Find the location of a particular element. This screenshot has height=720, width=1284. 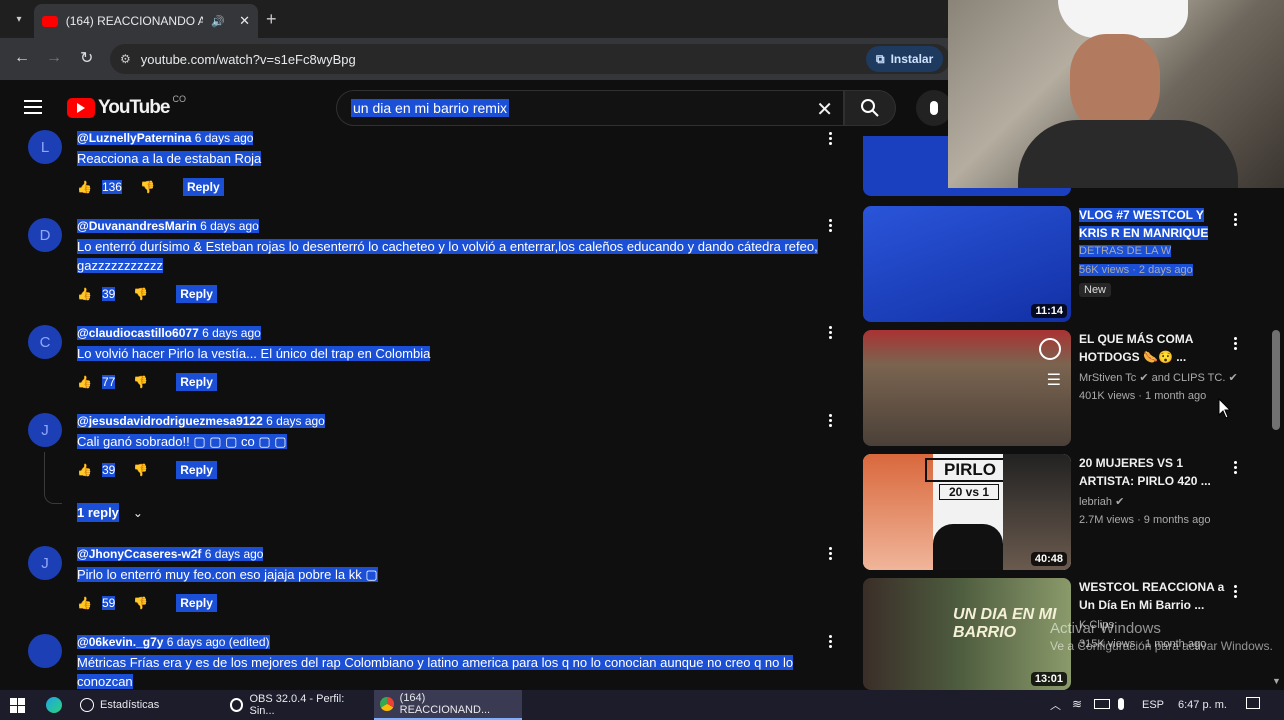

webcam-face is located at coordinates (1115, 84).